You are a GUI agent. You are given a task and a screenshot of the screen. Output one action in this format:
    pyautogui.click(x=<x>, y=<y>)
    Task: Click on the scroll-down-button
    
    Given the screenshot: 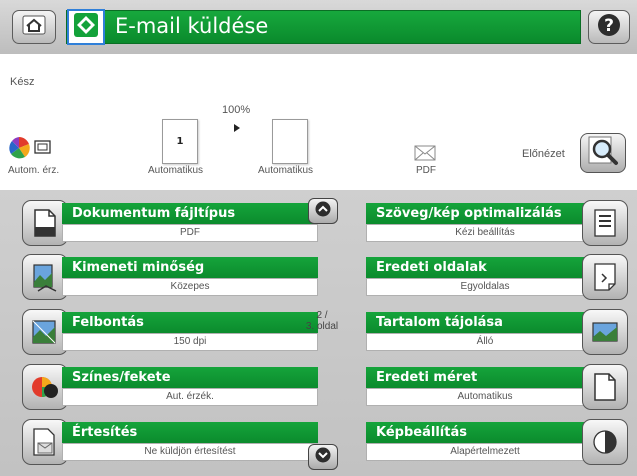 What is the action you would take?
    pyautogui.click(x=323, y=457)
    